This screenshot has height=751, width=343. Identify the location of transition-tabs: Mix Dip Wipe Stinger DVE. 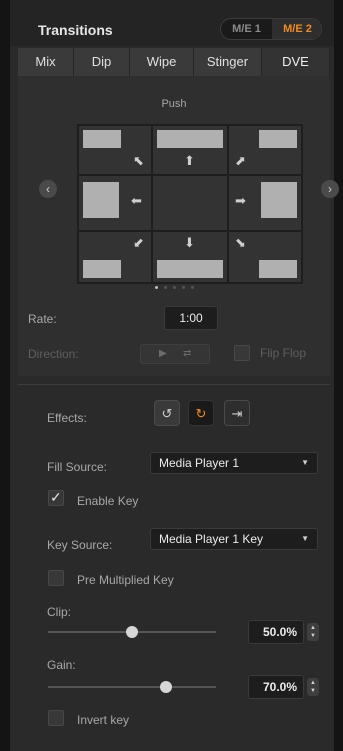
(174, 62).